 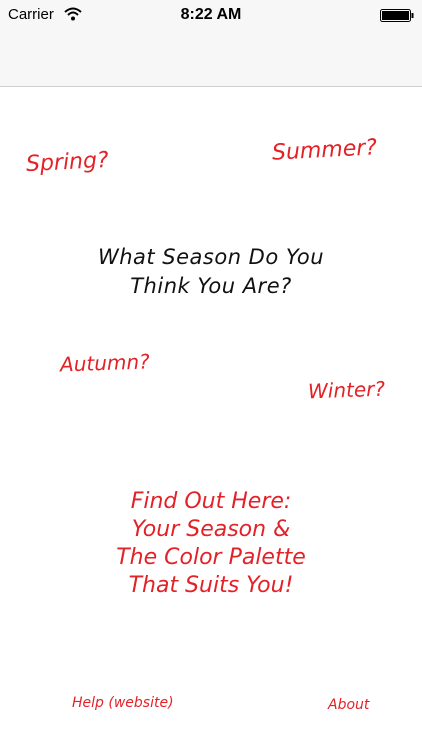 What do you see at coordinates (123, 703) in the screenshot?
I see `help-website-link: Help (website)` at bounding box center [123, 703].